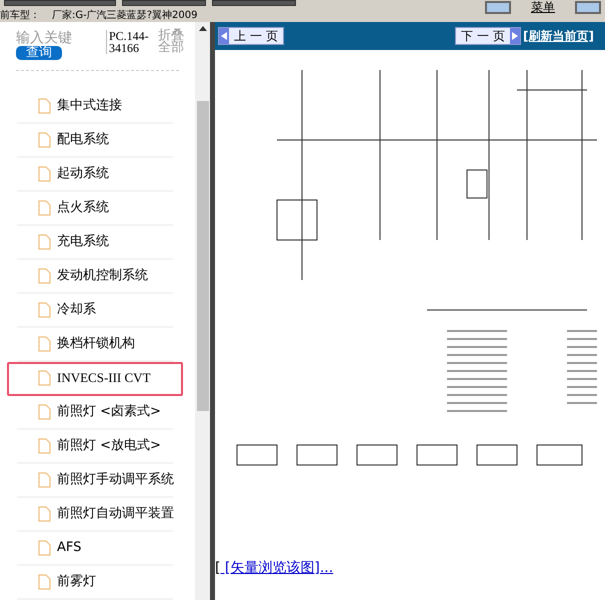  What do you see at coordinates (543, 7) in the screenshot?
I see `menu-link: 菜单` at bounding box center [543, 7].